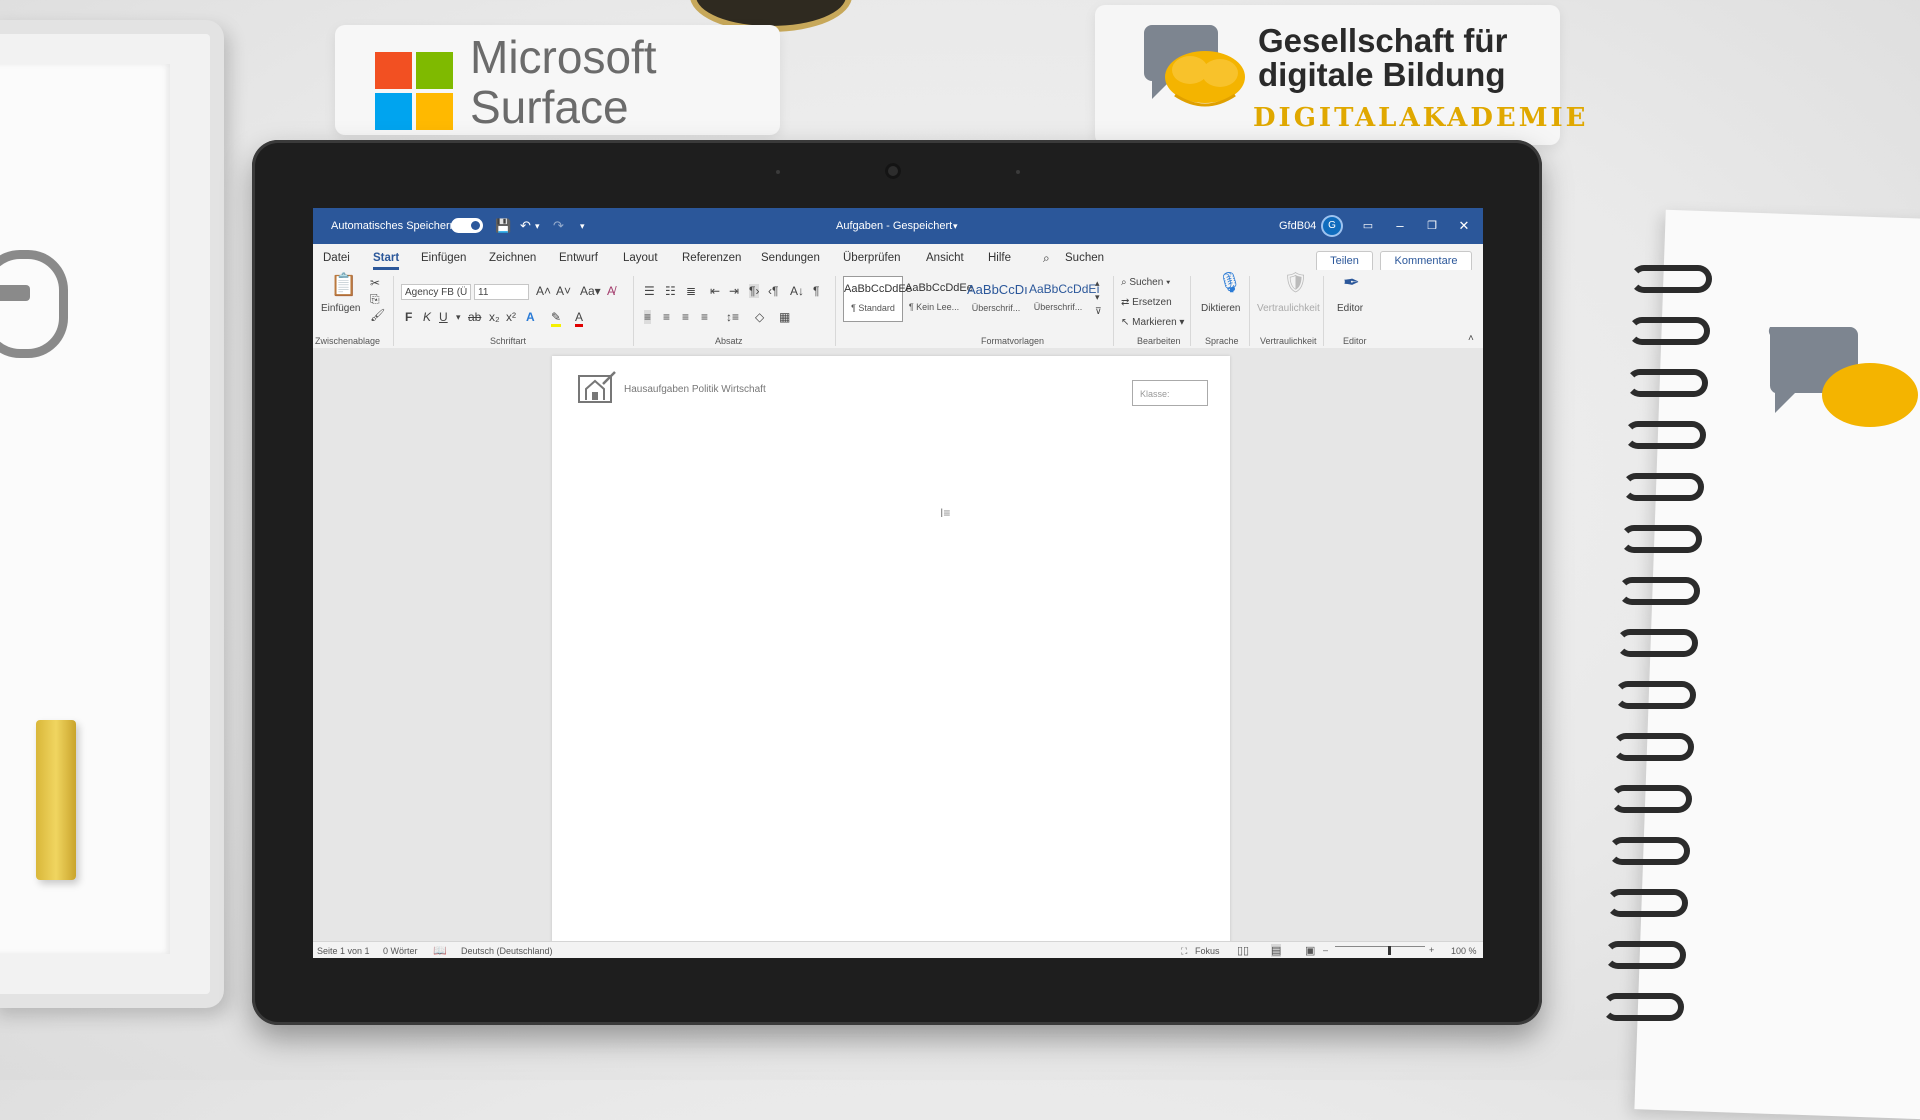 This screenshot has height=1120, width=1920. Describe the element at coordinates (790, 258) in the screenshot. I see `tab-mailings: Sendungen` at that location.